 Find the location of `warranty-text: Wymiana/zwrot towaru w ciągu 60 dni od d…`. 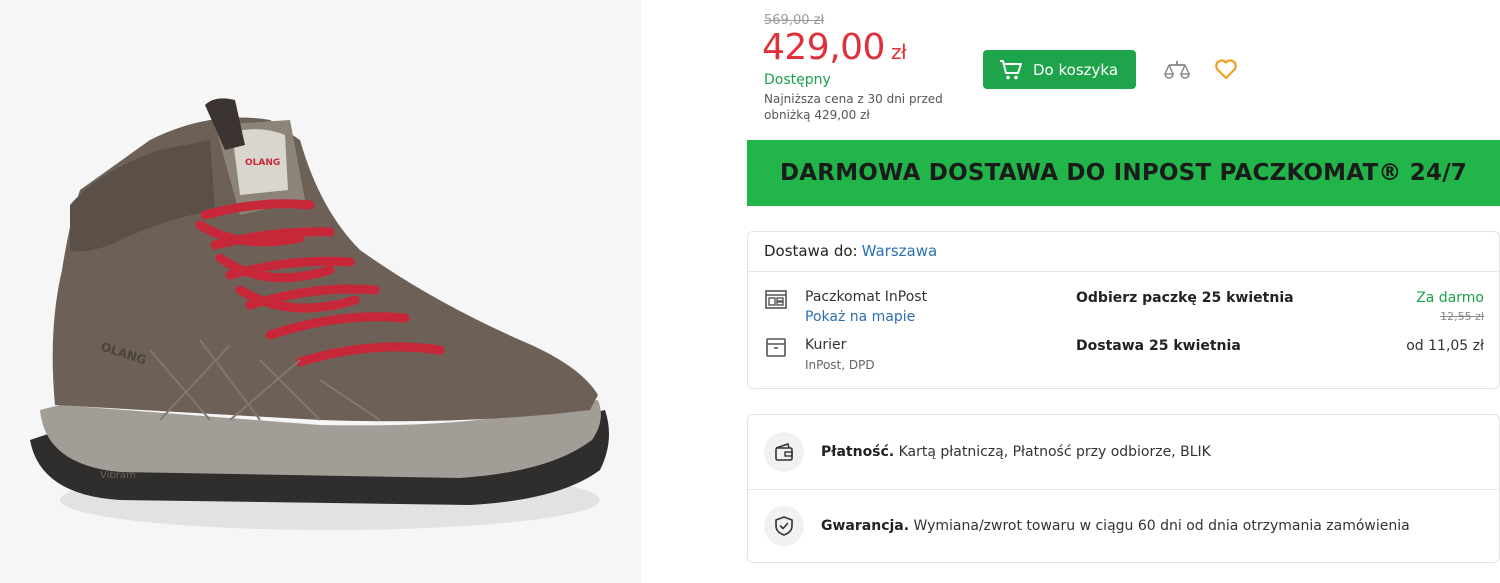

warranty-text: Wymiana/zwrot towaru w ciągu 60 dni od d… is located at coordinates (1161, 526).